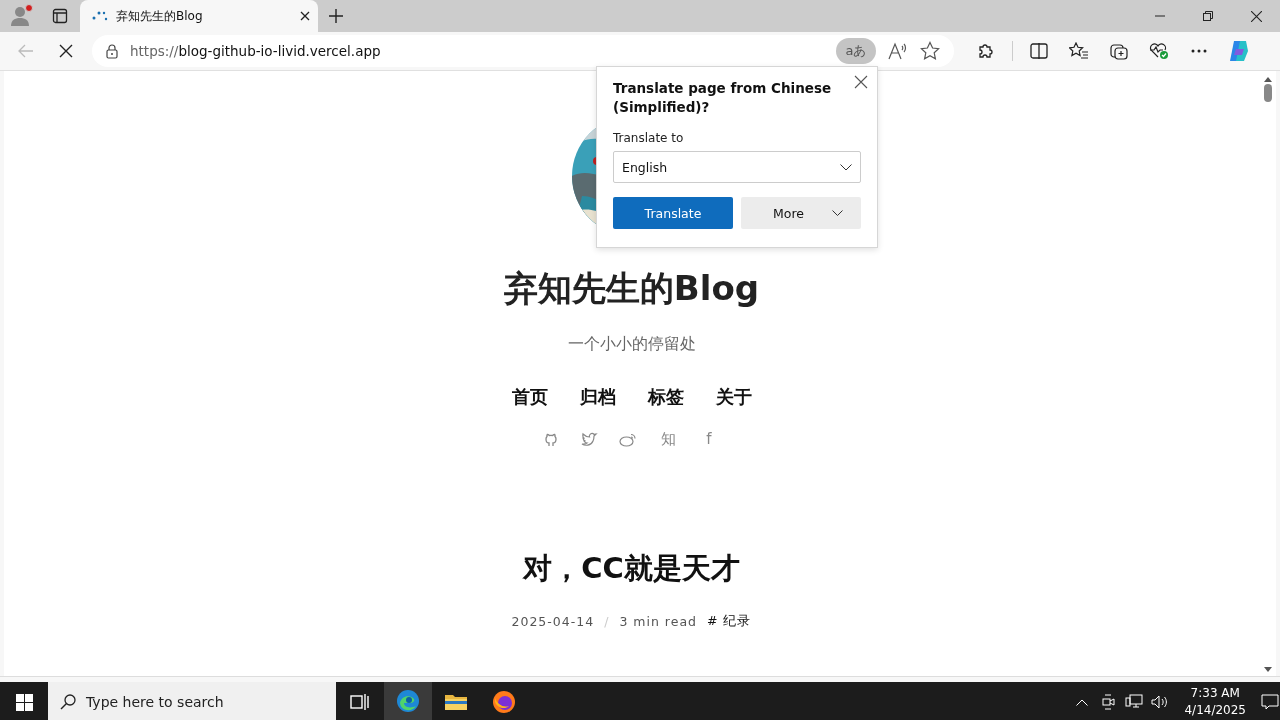  What do you see at coordinates (668, 439) in the screenshot?
I see `social-link: 知` at bounding box center [668, 439].